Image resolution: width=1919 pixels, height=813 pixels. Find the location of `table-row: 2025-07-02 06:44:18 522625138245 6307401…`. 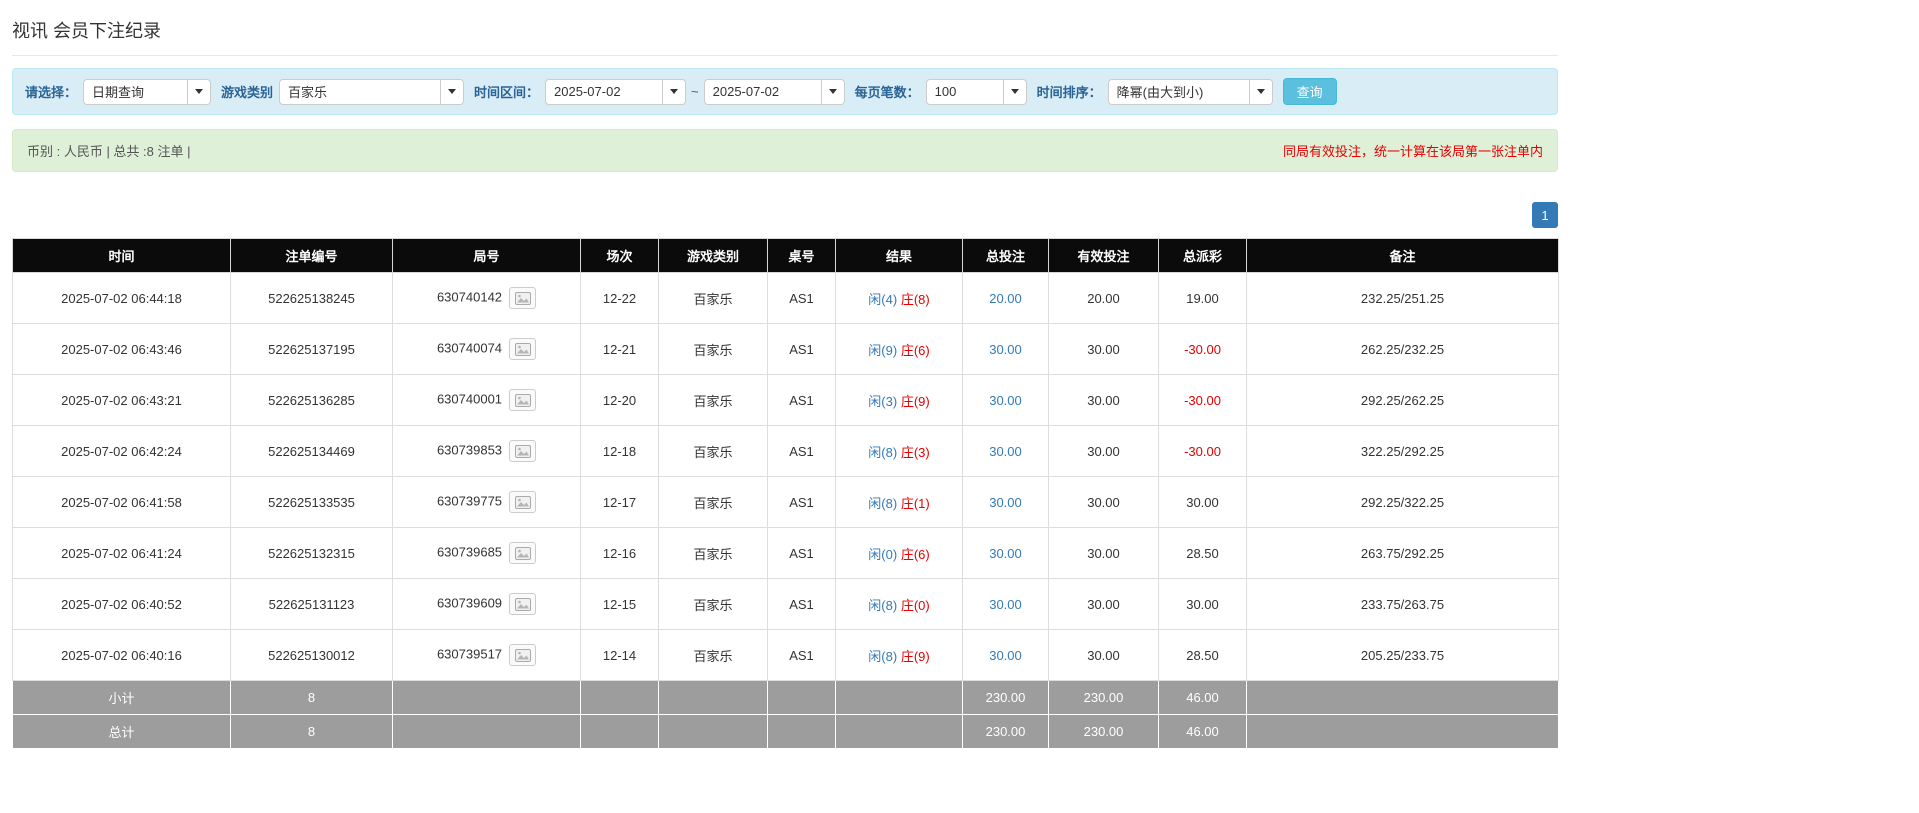

table-row: 2025-07-02 06:44:18 522625138245 6307401… is located at coordinates (785, 298).